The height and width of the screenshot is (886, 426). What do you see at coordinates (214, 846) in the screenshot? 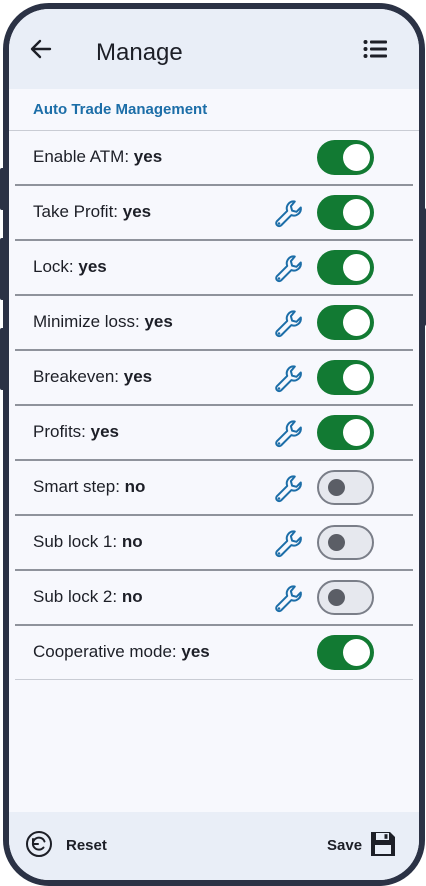
I see `bottom-toolbar: Reset Save` at bounding box center [214, 846].